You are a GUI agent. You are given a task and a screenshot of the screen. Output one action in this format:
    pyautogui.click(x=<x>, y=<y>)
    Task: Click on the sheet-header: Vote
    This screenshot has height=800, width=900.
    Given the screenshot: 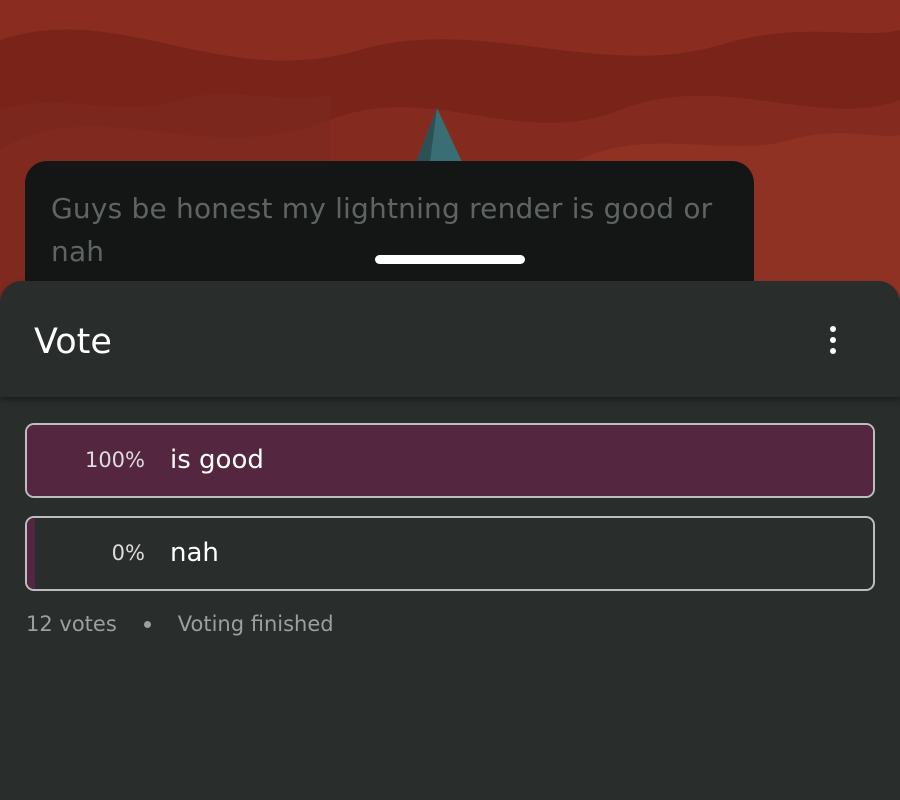 What is the action you would take?
    pyautogui.click(x=450, y=339)
    